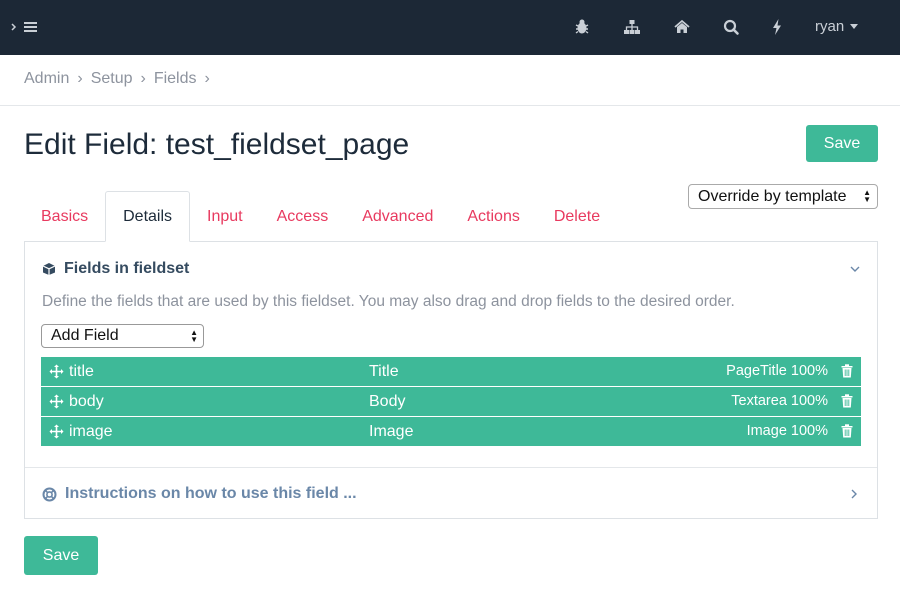  Describe the element at coordinates (682, 27) in the screenshot. I see `home-icon` at that location.